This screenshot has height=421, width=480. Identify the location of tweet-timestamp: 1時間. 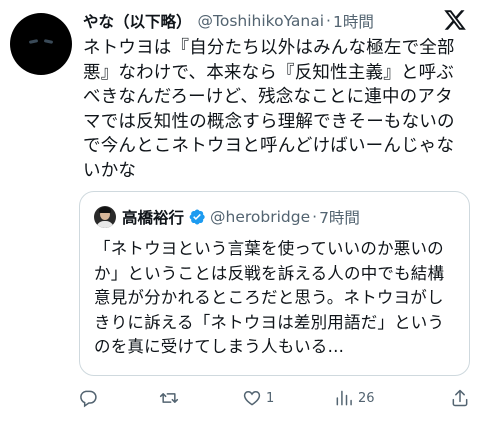
(353, 21).